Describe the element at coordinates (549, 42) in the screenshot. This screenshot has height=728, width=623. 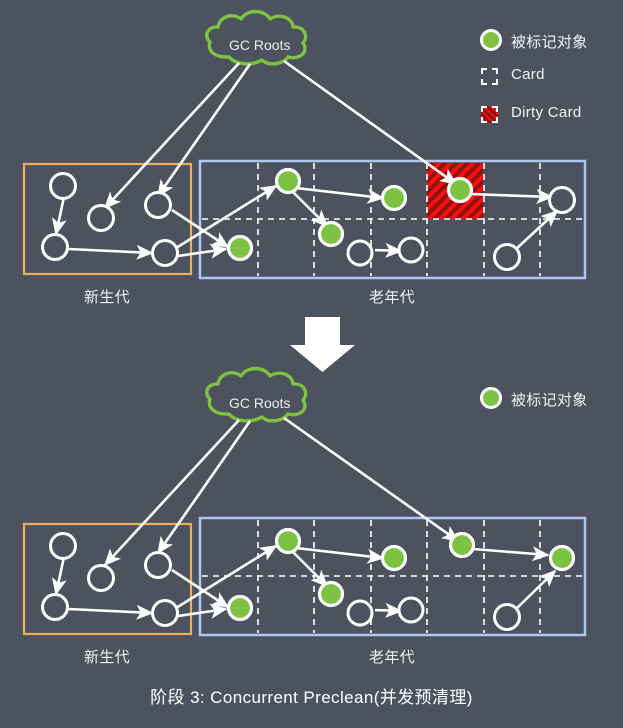
I see `legend-item-marked-label: 被标记对象` at that location.